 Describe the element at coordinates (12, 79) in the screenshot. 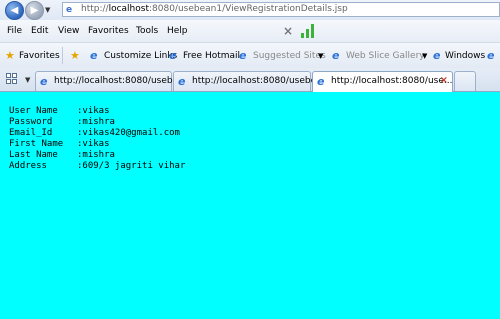

I see `quick-tabs-icon` at that location.